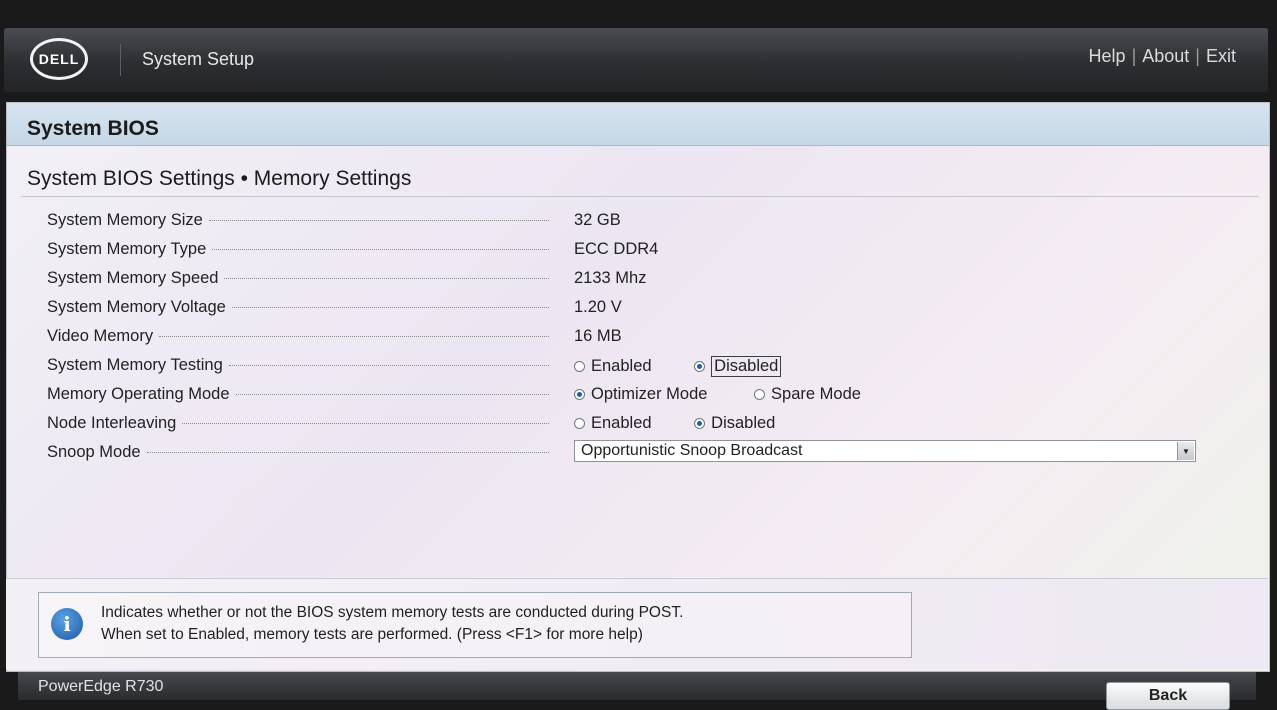  Describe the element at coordinates (138, 394) in the screenshot. I see `setting-label-text: Memory Operating Mode` at that location.